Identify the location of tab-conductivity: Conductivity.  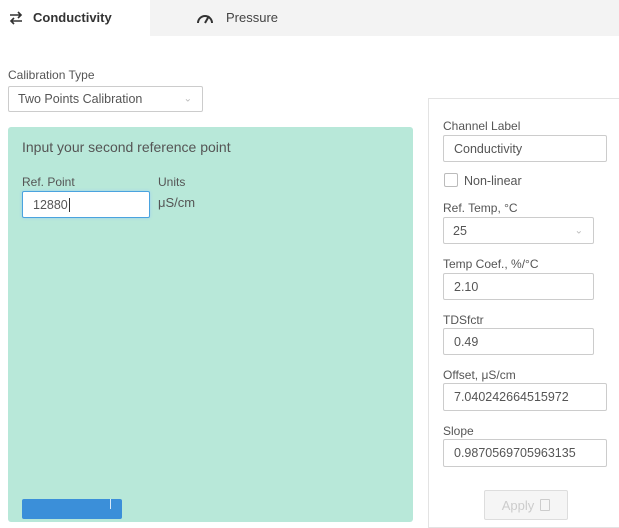
(75, 18).